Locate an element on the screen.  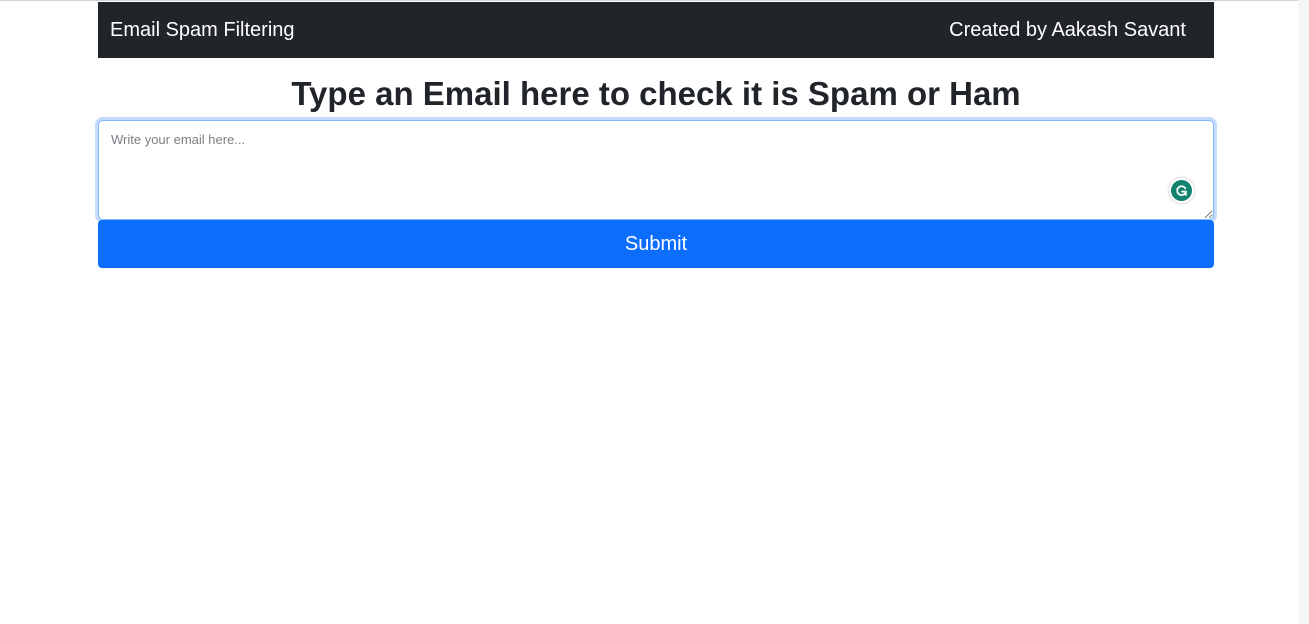
grammarly-icon-badge is located at coordinates (1181, 190).